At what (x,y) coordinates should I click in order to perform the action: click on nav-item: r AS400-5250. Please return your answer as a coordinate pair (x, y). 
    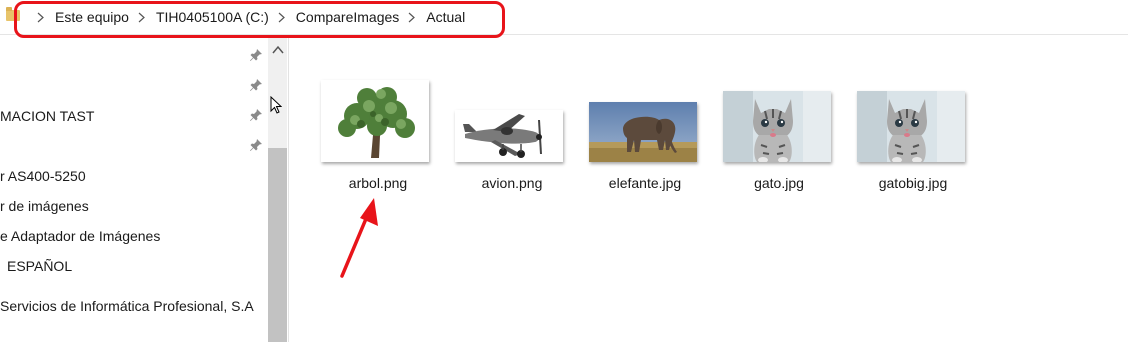
    Looking at the image, I should click on (43, 176).